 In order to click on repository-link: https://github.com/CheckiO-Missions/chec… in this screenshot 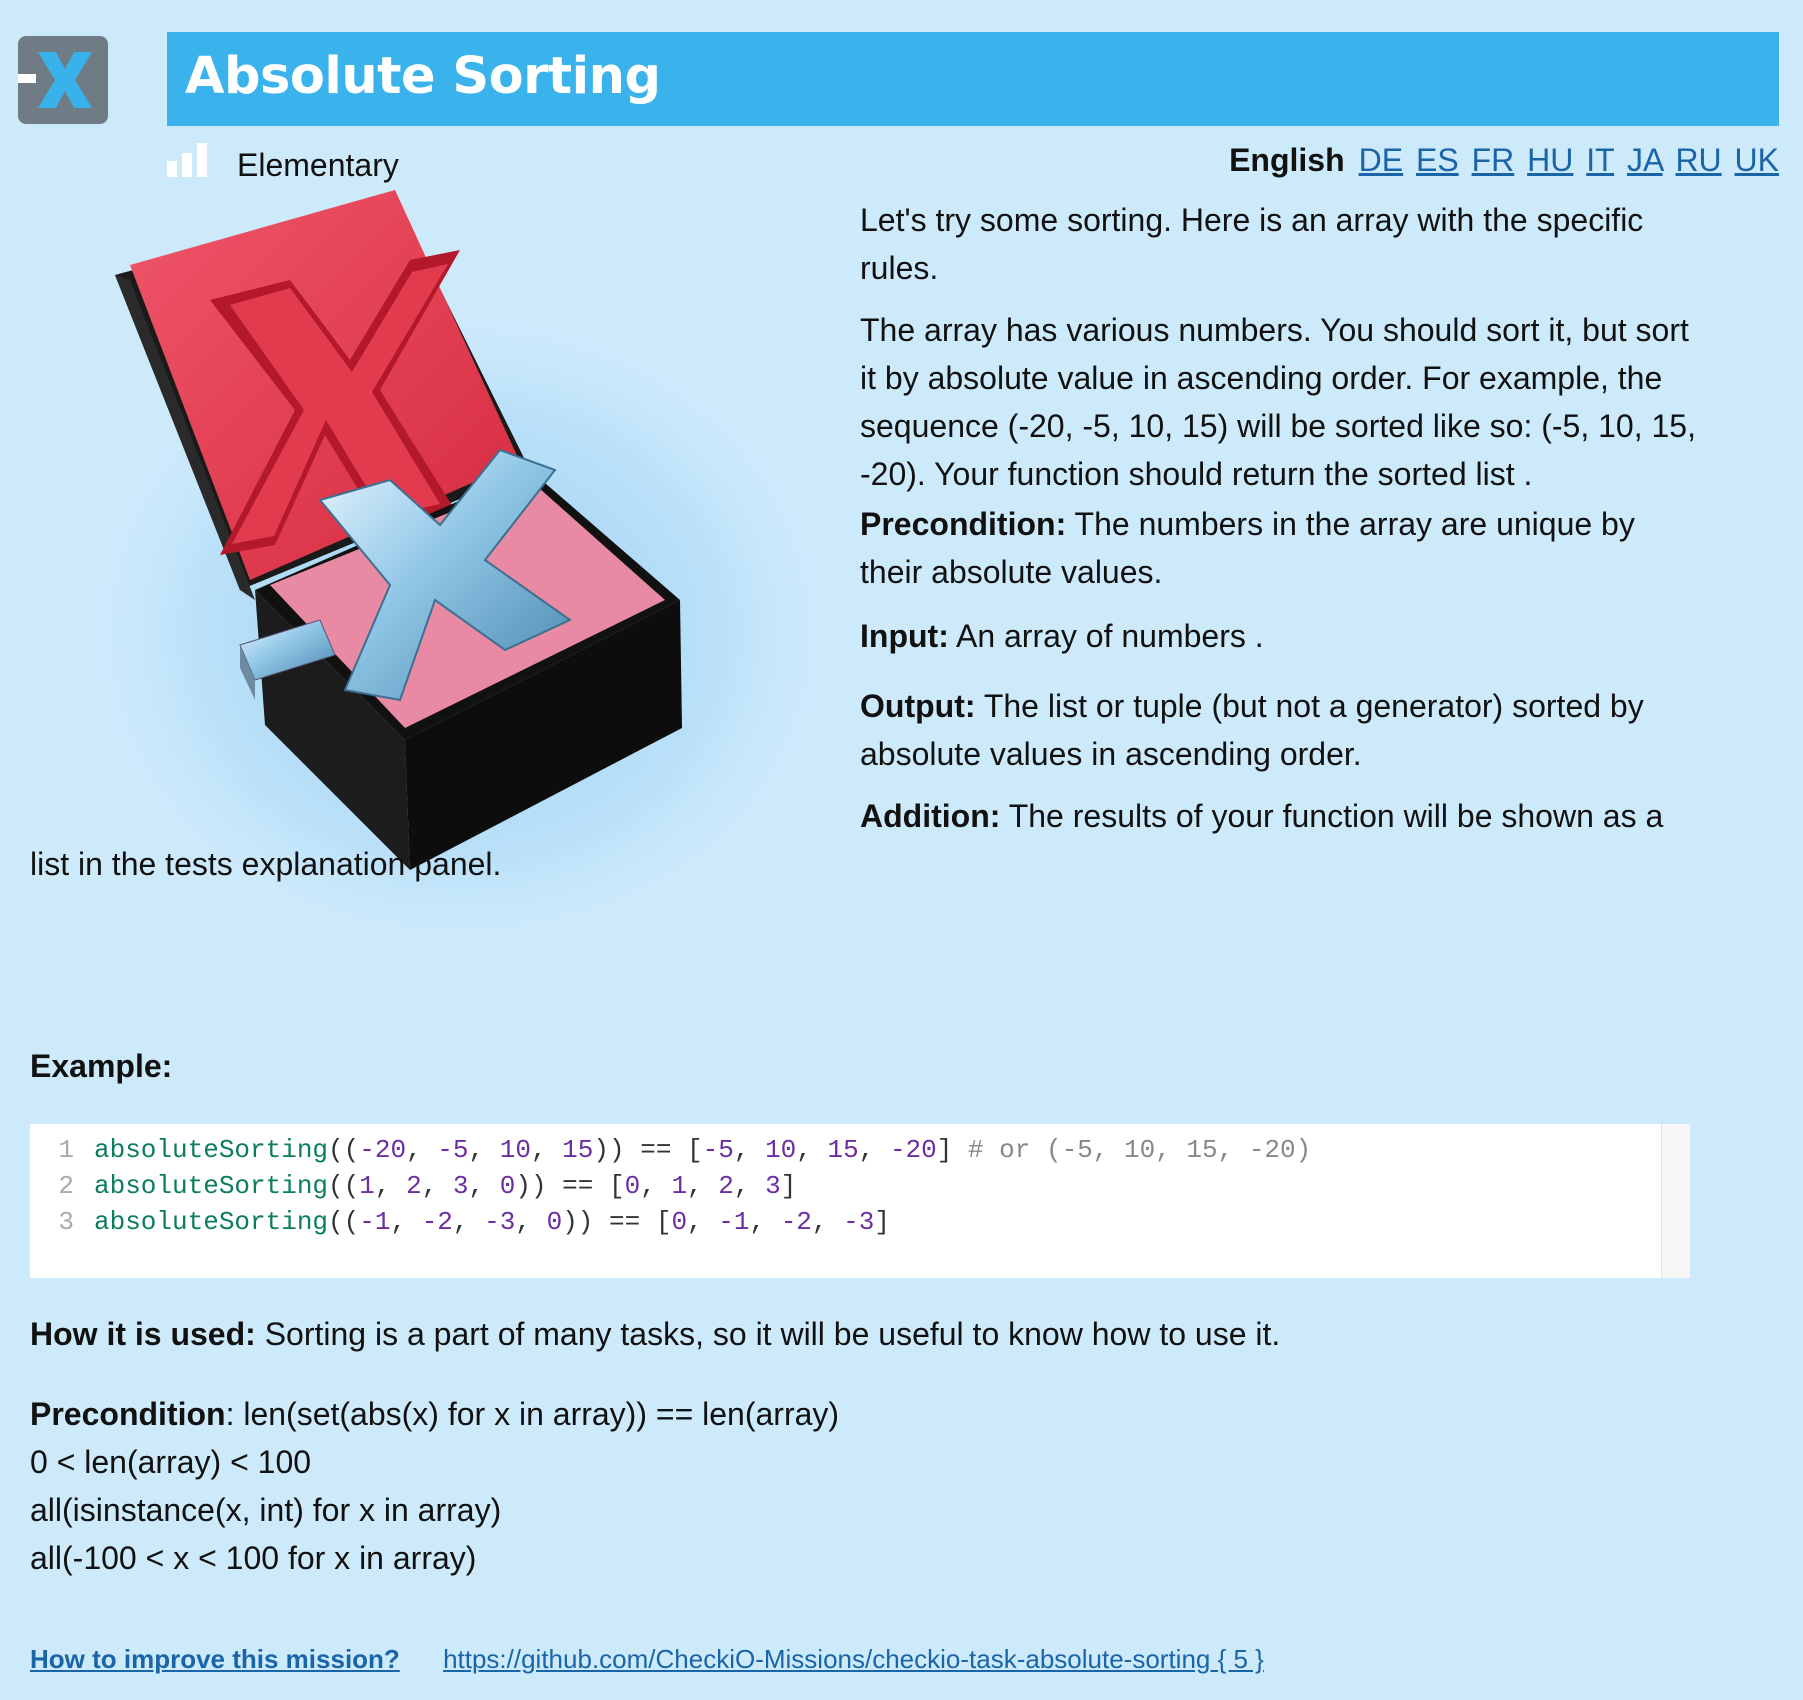, I will do `click(853, 1659)`.